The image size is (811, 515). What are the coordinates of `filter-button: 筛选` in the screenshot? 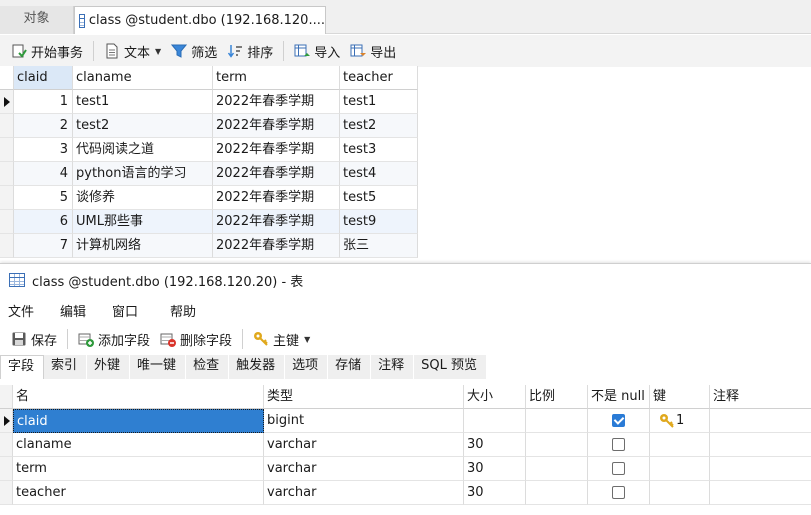 It's located at (194, 51).